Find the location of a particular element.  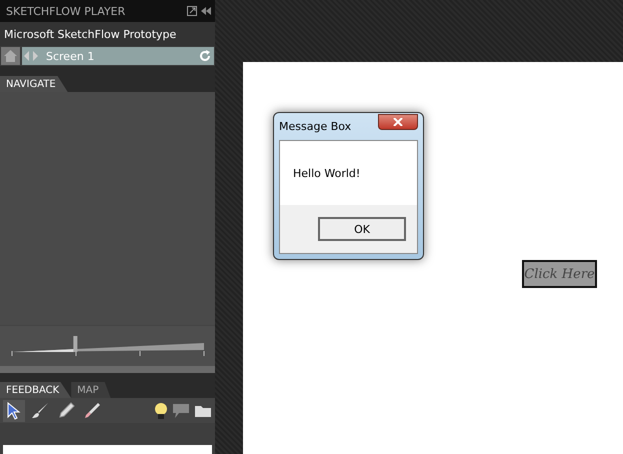

panel-tab: MAP is located at coordinates (91, 390).